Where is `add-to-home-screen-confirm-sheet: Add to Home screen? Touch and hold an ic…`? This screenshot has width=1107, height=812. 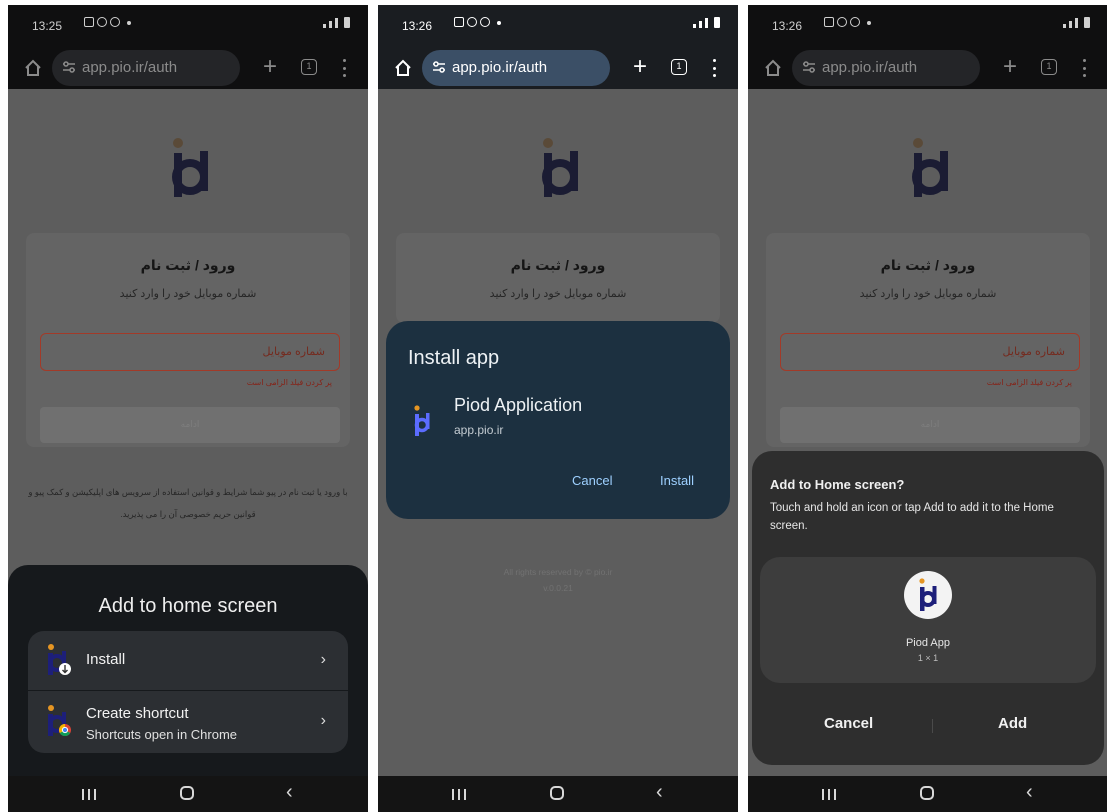 add-to-home-screen-confirm-sheet: Add to Home screen? Touch and hold an ic… is located at coordinates (928, 608).